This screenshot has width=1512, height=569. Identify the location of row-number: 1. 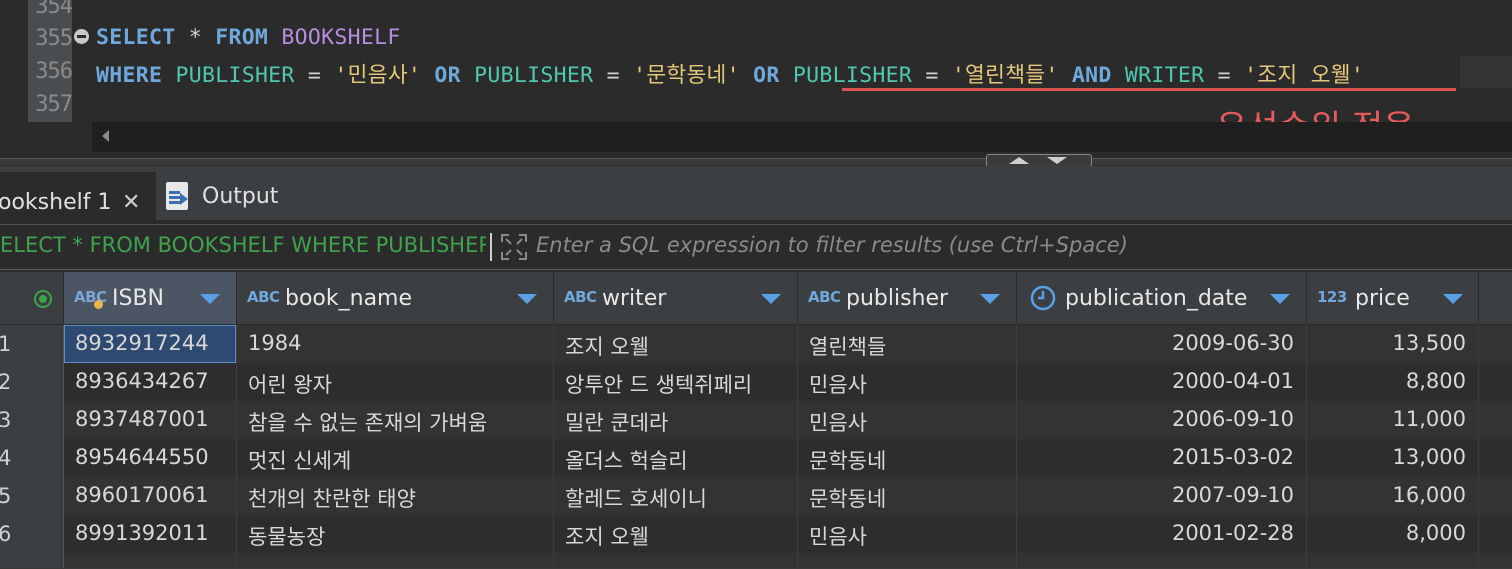
(32, 344).